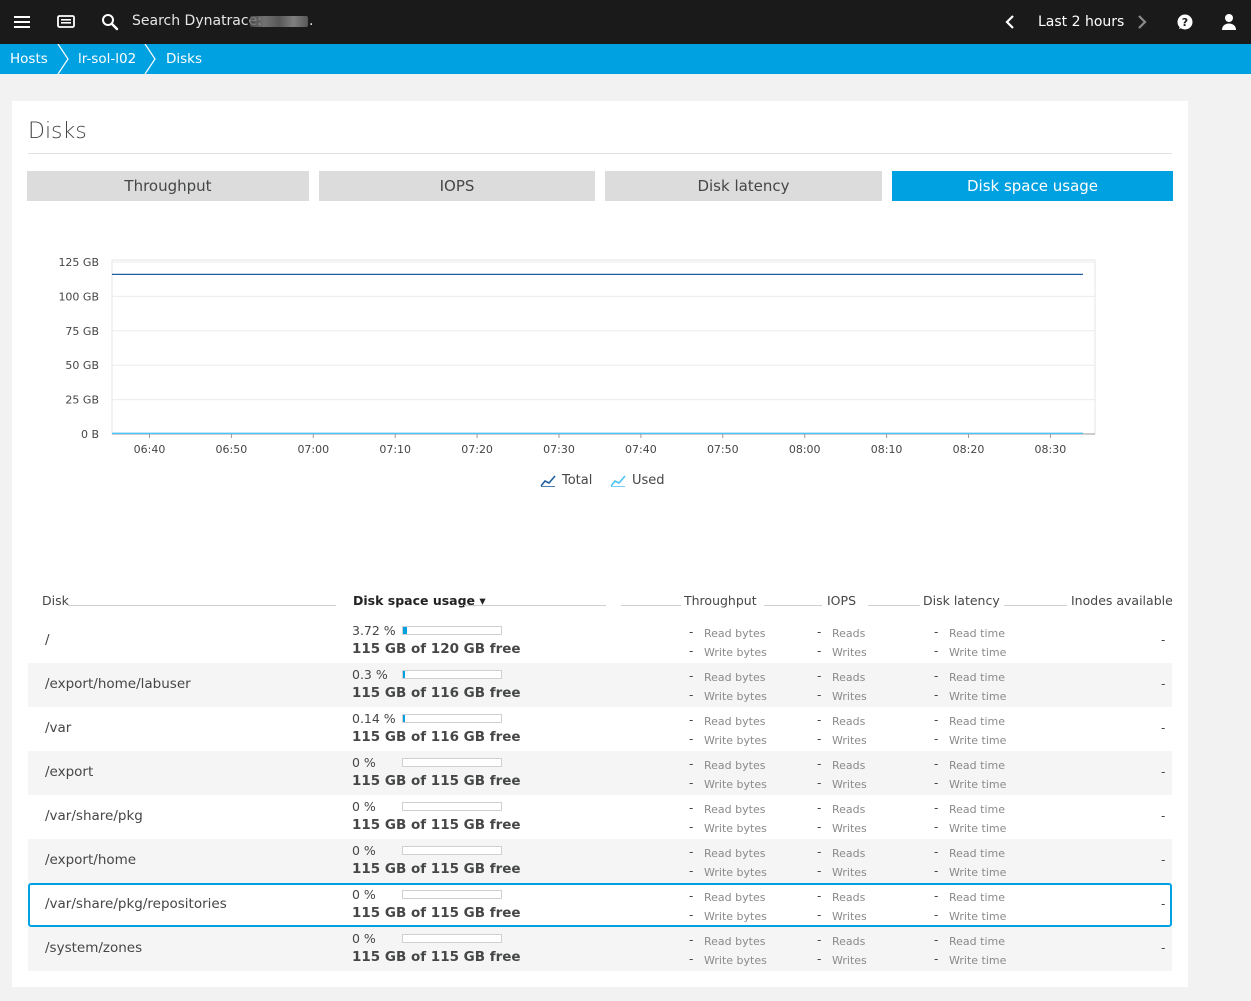 Image resolution: width=1251 pixels, height=1001 pixels. I want to click on tab-throughput: Throughput, so click(168, 186).